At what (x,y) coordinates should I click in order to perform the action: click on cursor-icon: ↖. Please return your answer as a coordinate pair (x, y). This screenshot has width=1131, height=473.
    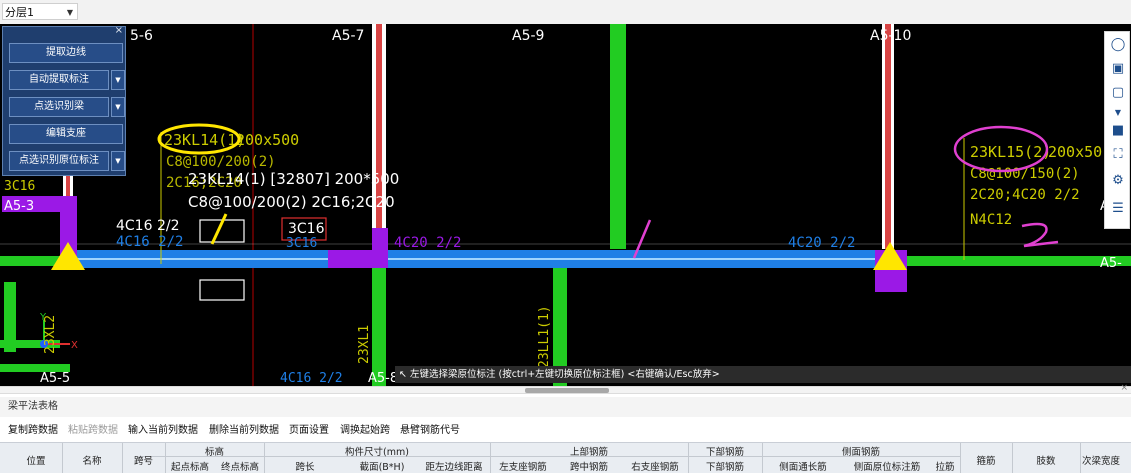
    Looking at the image, I should click on (404, 374).